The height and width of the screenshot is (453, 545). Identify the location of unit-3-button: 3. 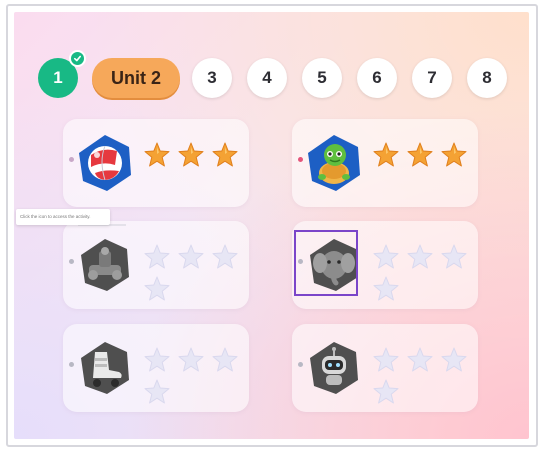
(212, 78).